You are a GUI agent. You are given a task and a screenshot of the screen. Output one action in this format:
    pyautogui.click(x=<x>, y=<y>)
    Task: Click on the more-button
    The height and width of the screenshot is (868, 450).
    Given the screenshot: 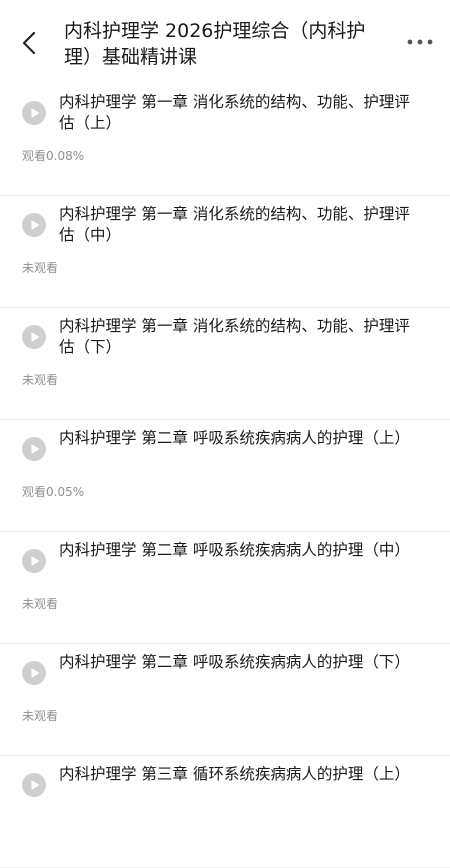 What is the action you would take?
    pyautogui.click(x=420, y=42)
    